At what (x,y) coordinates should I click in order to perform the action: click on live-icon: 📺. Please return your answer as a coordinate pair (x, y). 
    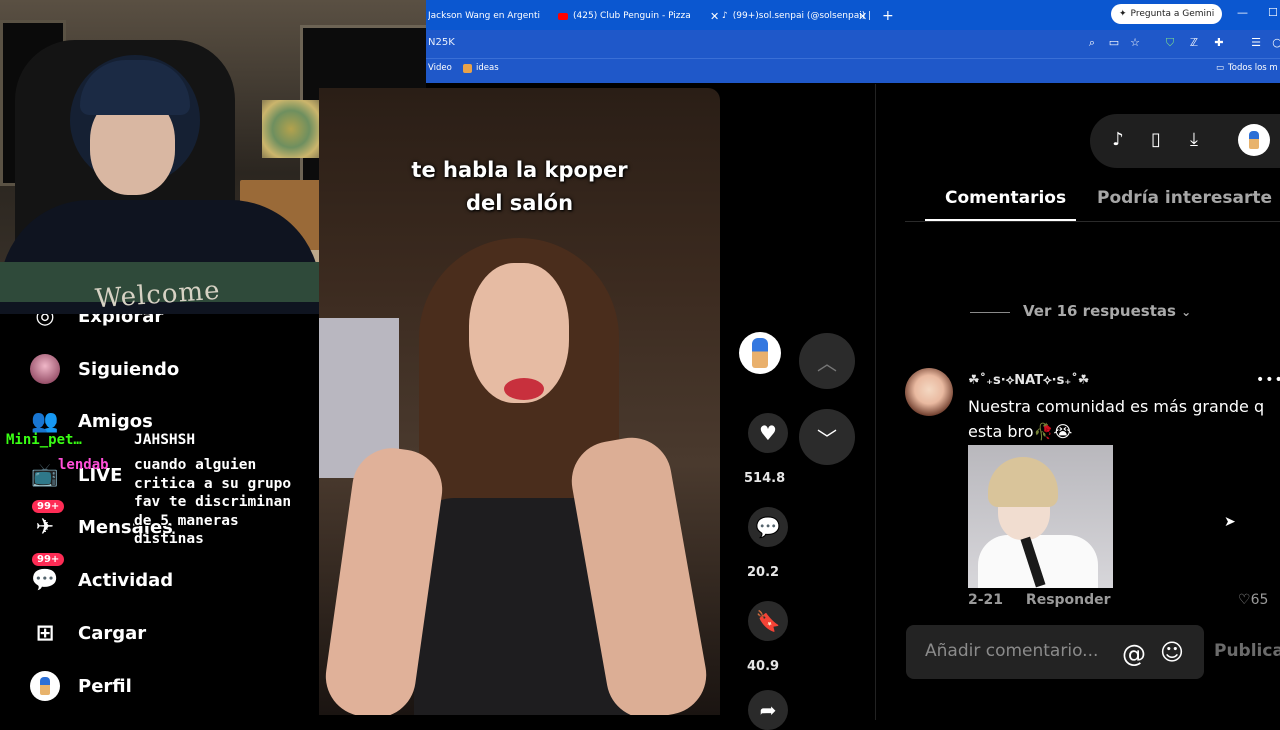
    Looking at the image, I should click on (45, 475).